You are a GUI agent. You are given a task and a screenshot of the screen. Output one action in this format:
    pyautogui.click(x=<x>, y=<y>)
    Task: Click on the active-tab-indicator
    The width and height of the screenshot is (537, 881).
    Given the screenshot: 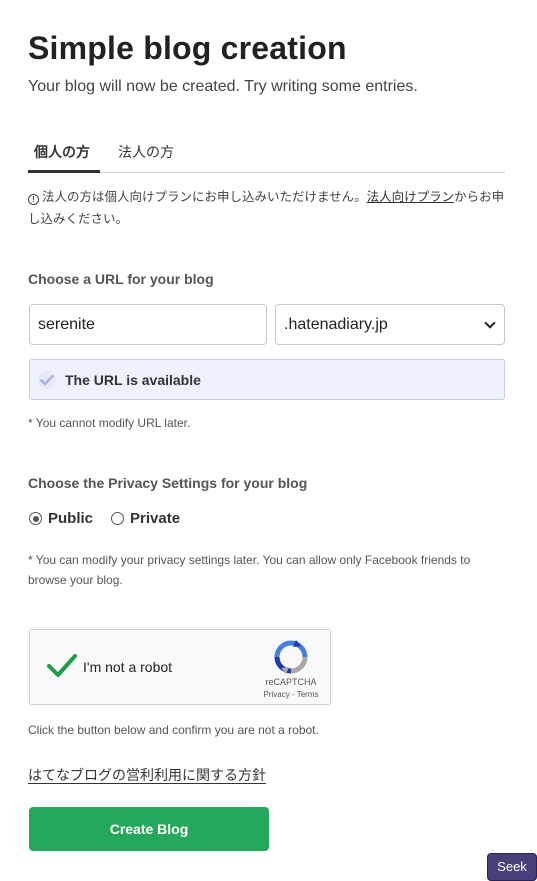 What is the action you would take?
    pyautogui.click(x=64, y=171)
    